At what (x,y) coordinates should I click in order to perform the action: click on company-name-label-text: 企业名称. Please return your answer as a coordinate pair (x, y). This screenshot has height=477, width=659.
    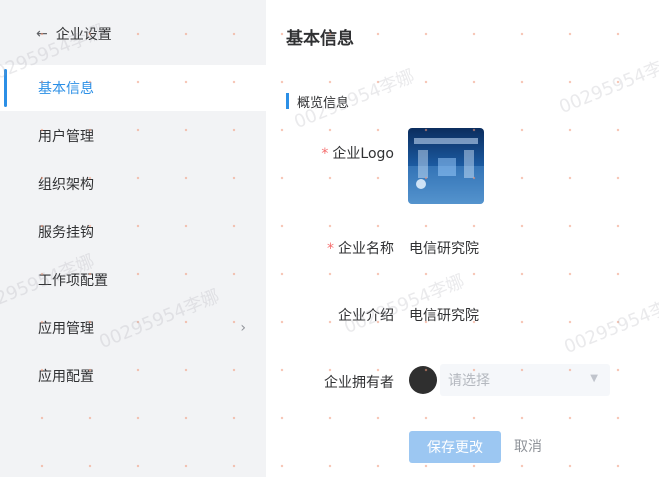
    Looking at the image, I should click on (366, 249).